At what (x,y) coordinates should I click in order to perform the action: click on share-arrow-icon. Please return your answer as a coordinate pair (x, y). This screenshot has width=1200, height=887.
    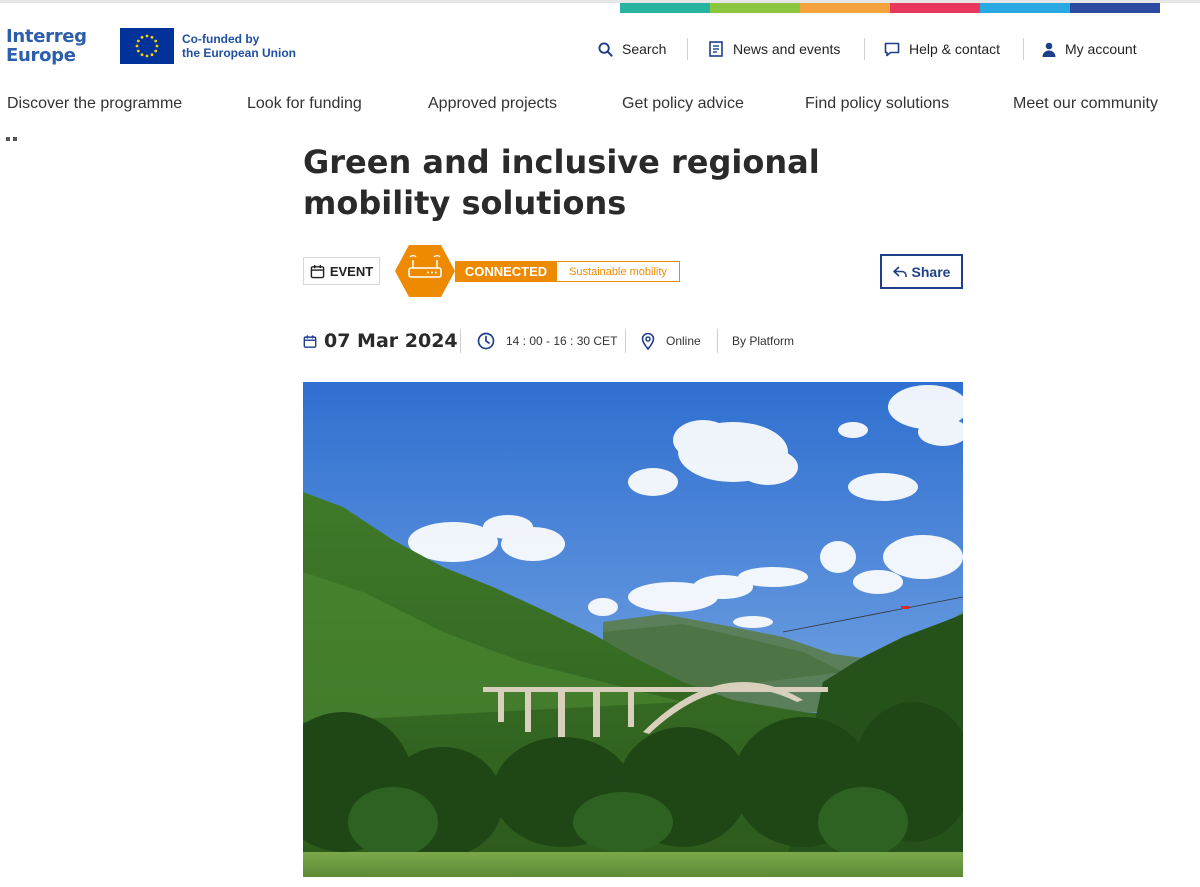
    Looking at the image, I should click on (899, 271).